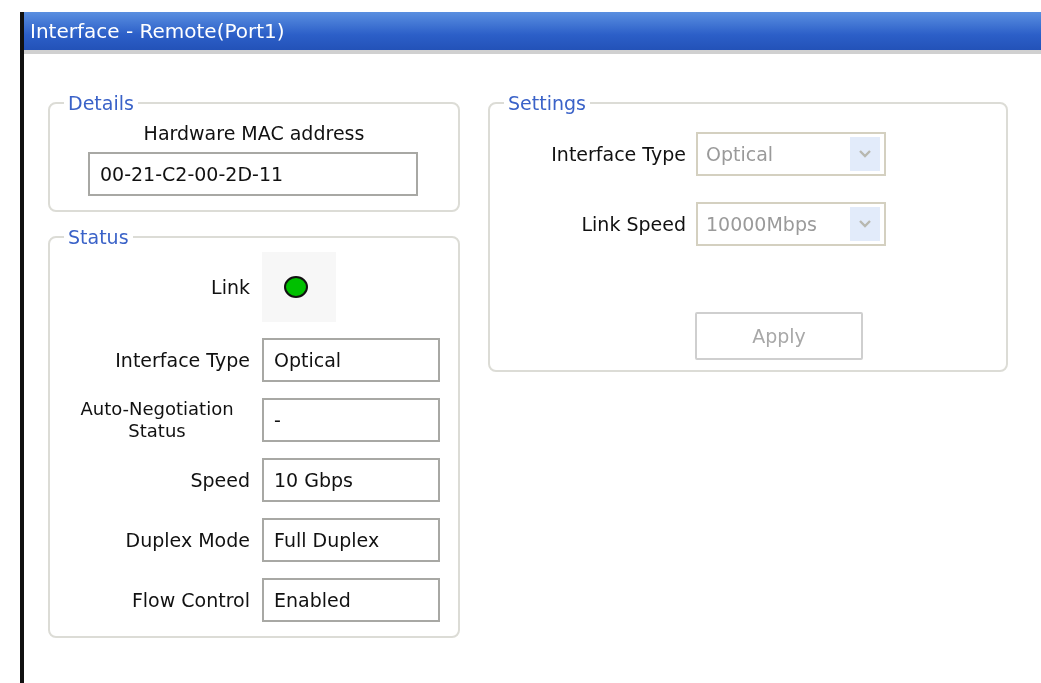  I want to click on field-label: Hardware MAC address, so click(254, 133).